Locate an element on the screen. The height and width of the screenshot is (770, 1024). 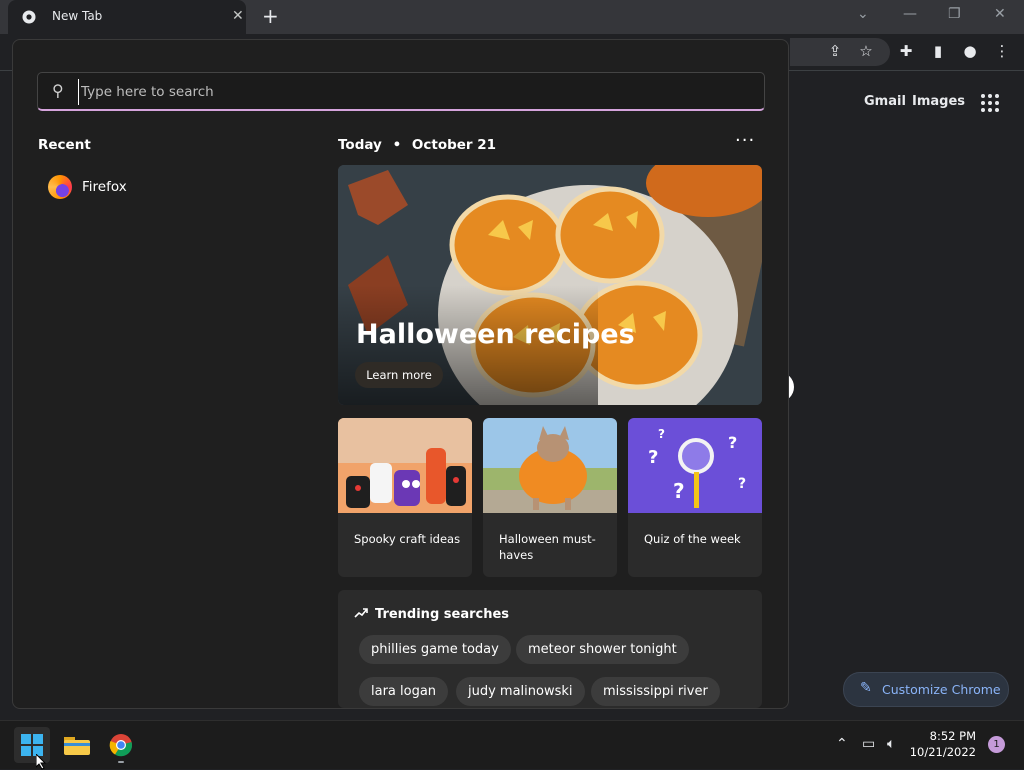
clock-date: 10/21/2022 is located at coordinates (942, 752).